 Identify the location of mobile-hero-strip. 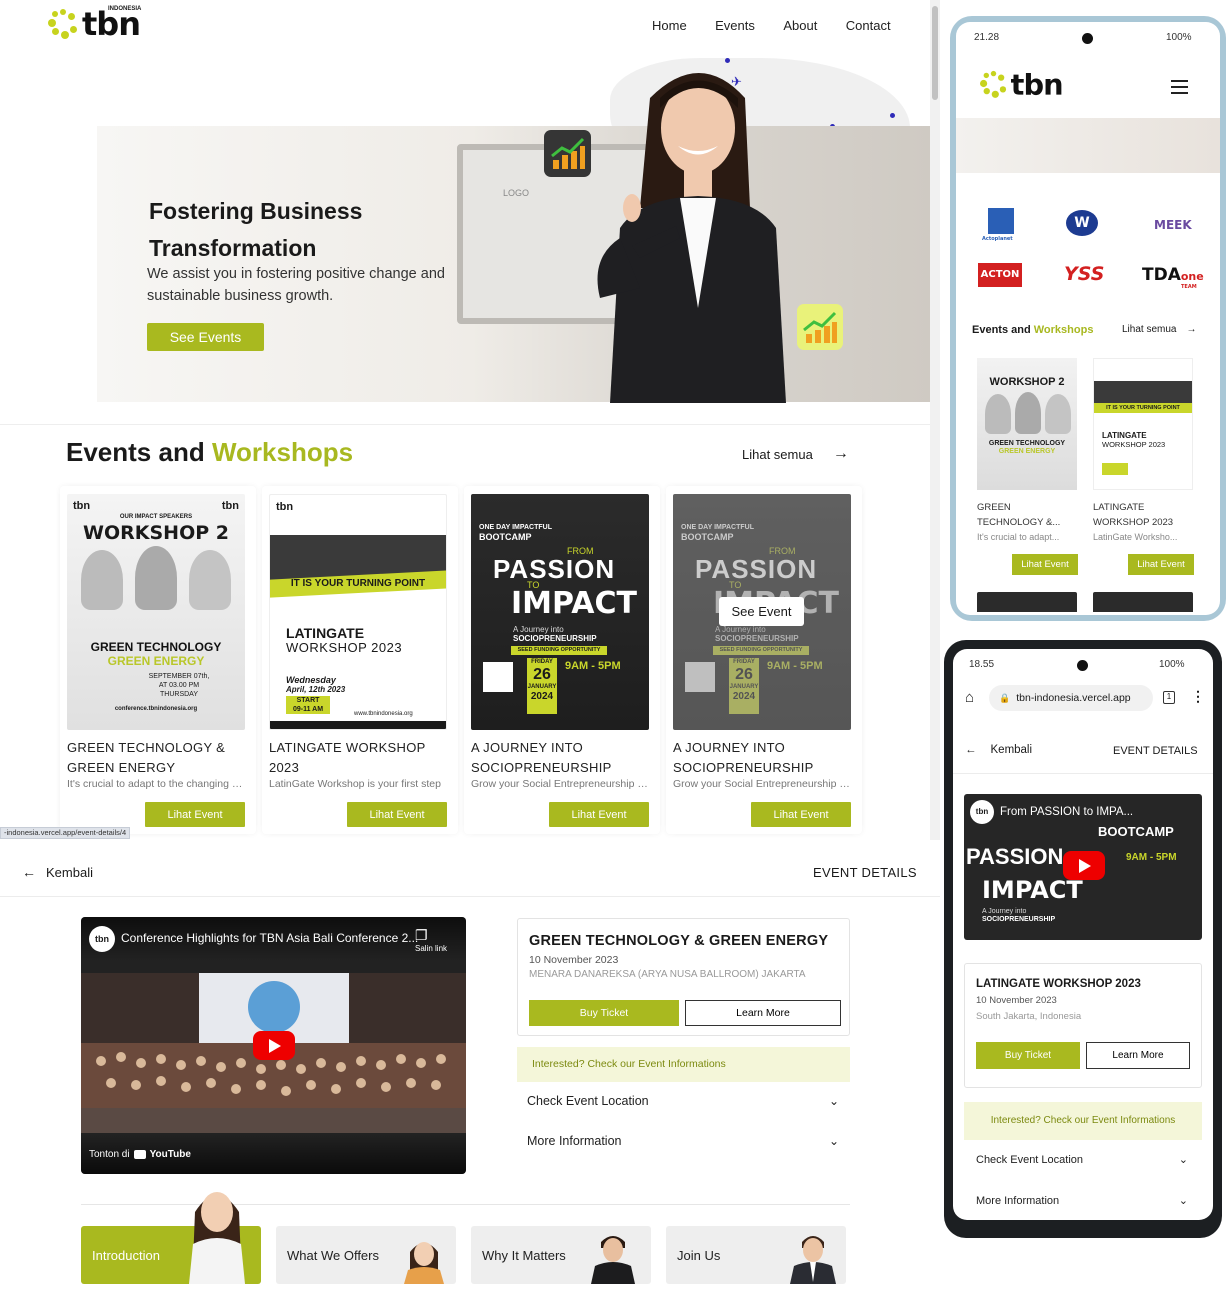
(1088, 145).